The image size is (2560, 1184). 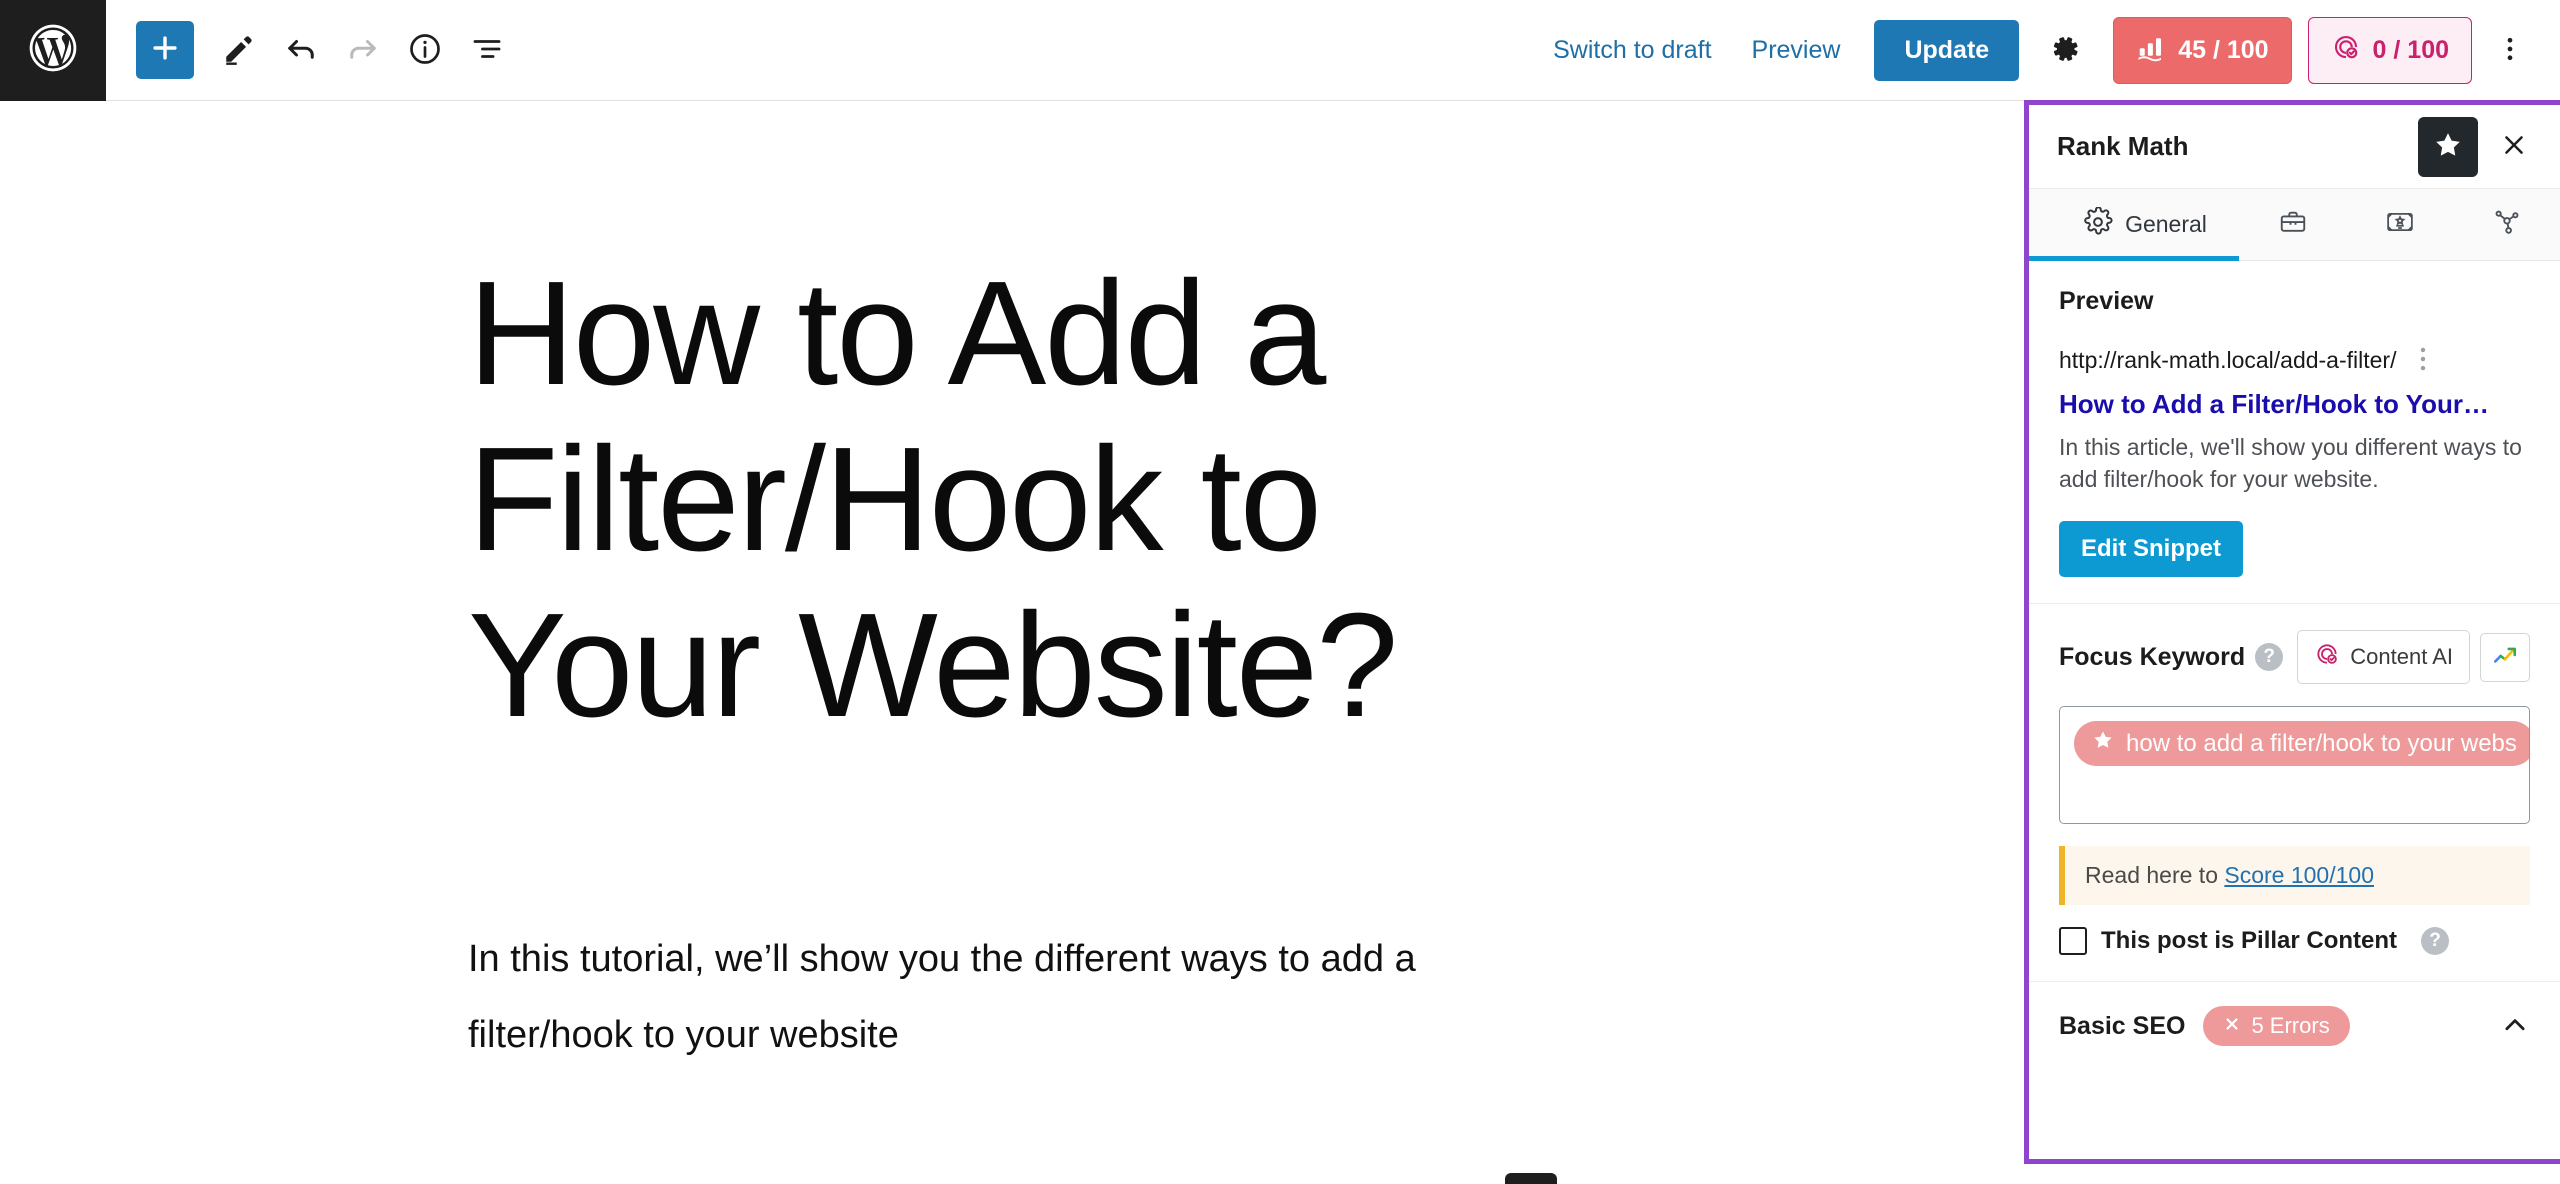 What do you see at coordinates (1531, 1178) in the screenshot?
I see `inline-add-block-button` at bounding box center [1531, 1178].